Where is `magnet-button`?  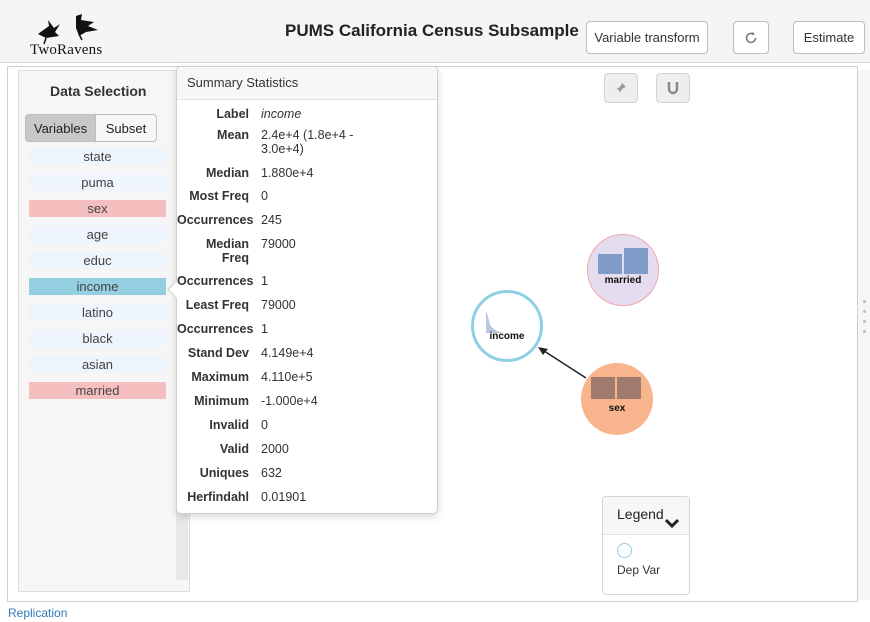 magnet-button is located at coordinates (673, 88).